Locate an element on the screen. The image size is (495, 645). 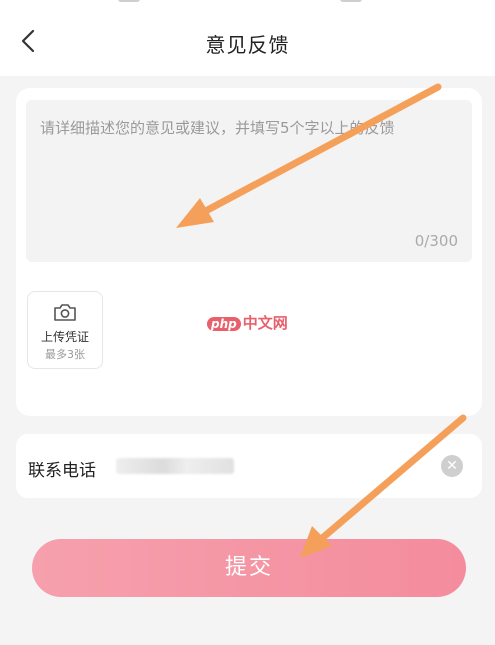
watermark-text: 中文网 is located at coordinates (265, 323).